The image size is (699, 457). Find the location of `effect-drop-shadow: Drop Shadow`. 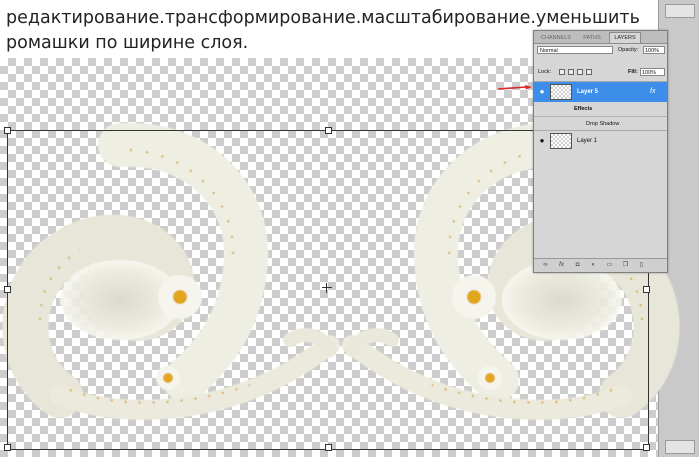

effect-drop-shadow: Drop Shadow is located at coordinates (600, 123).